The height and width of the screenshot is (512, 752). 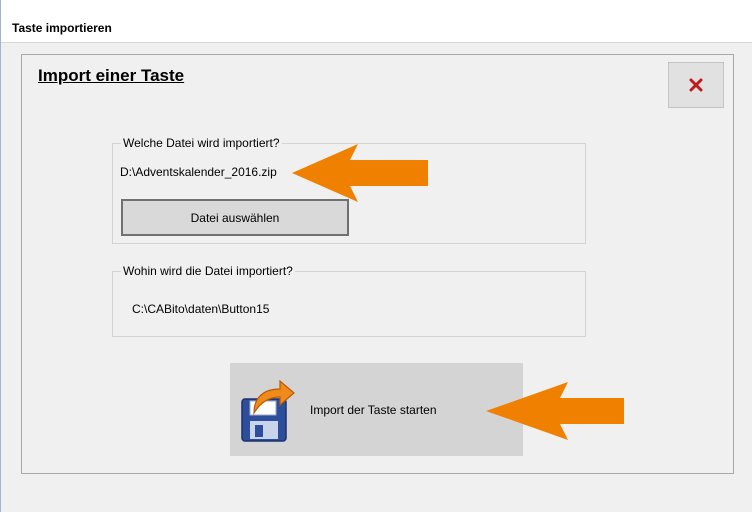 What do you see at coordinates (201, 309) in the screenshot?
I see `target-folder-path: C:\CABito\daten\Button15` at bounding box center [201, 309].